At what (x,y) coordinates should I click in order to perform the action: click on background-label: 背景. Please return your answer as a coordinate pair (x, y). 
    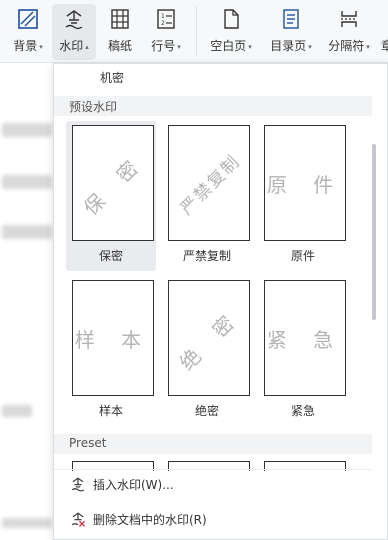
    Looking at the image, I should click on (25, 46).